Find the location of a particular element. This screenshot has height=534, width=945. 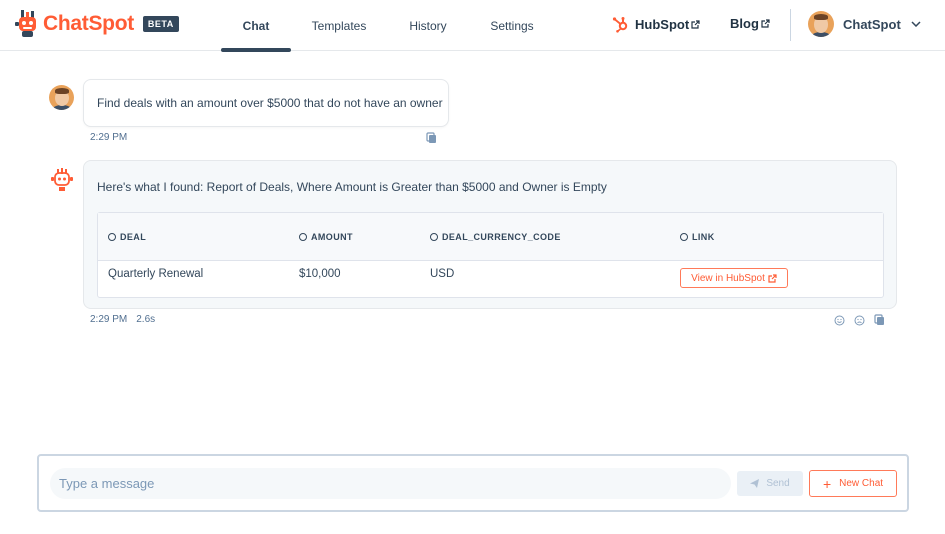

send-button: Send is located at coordinates (770, 483).